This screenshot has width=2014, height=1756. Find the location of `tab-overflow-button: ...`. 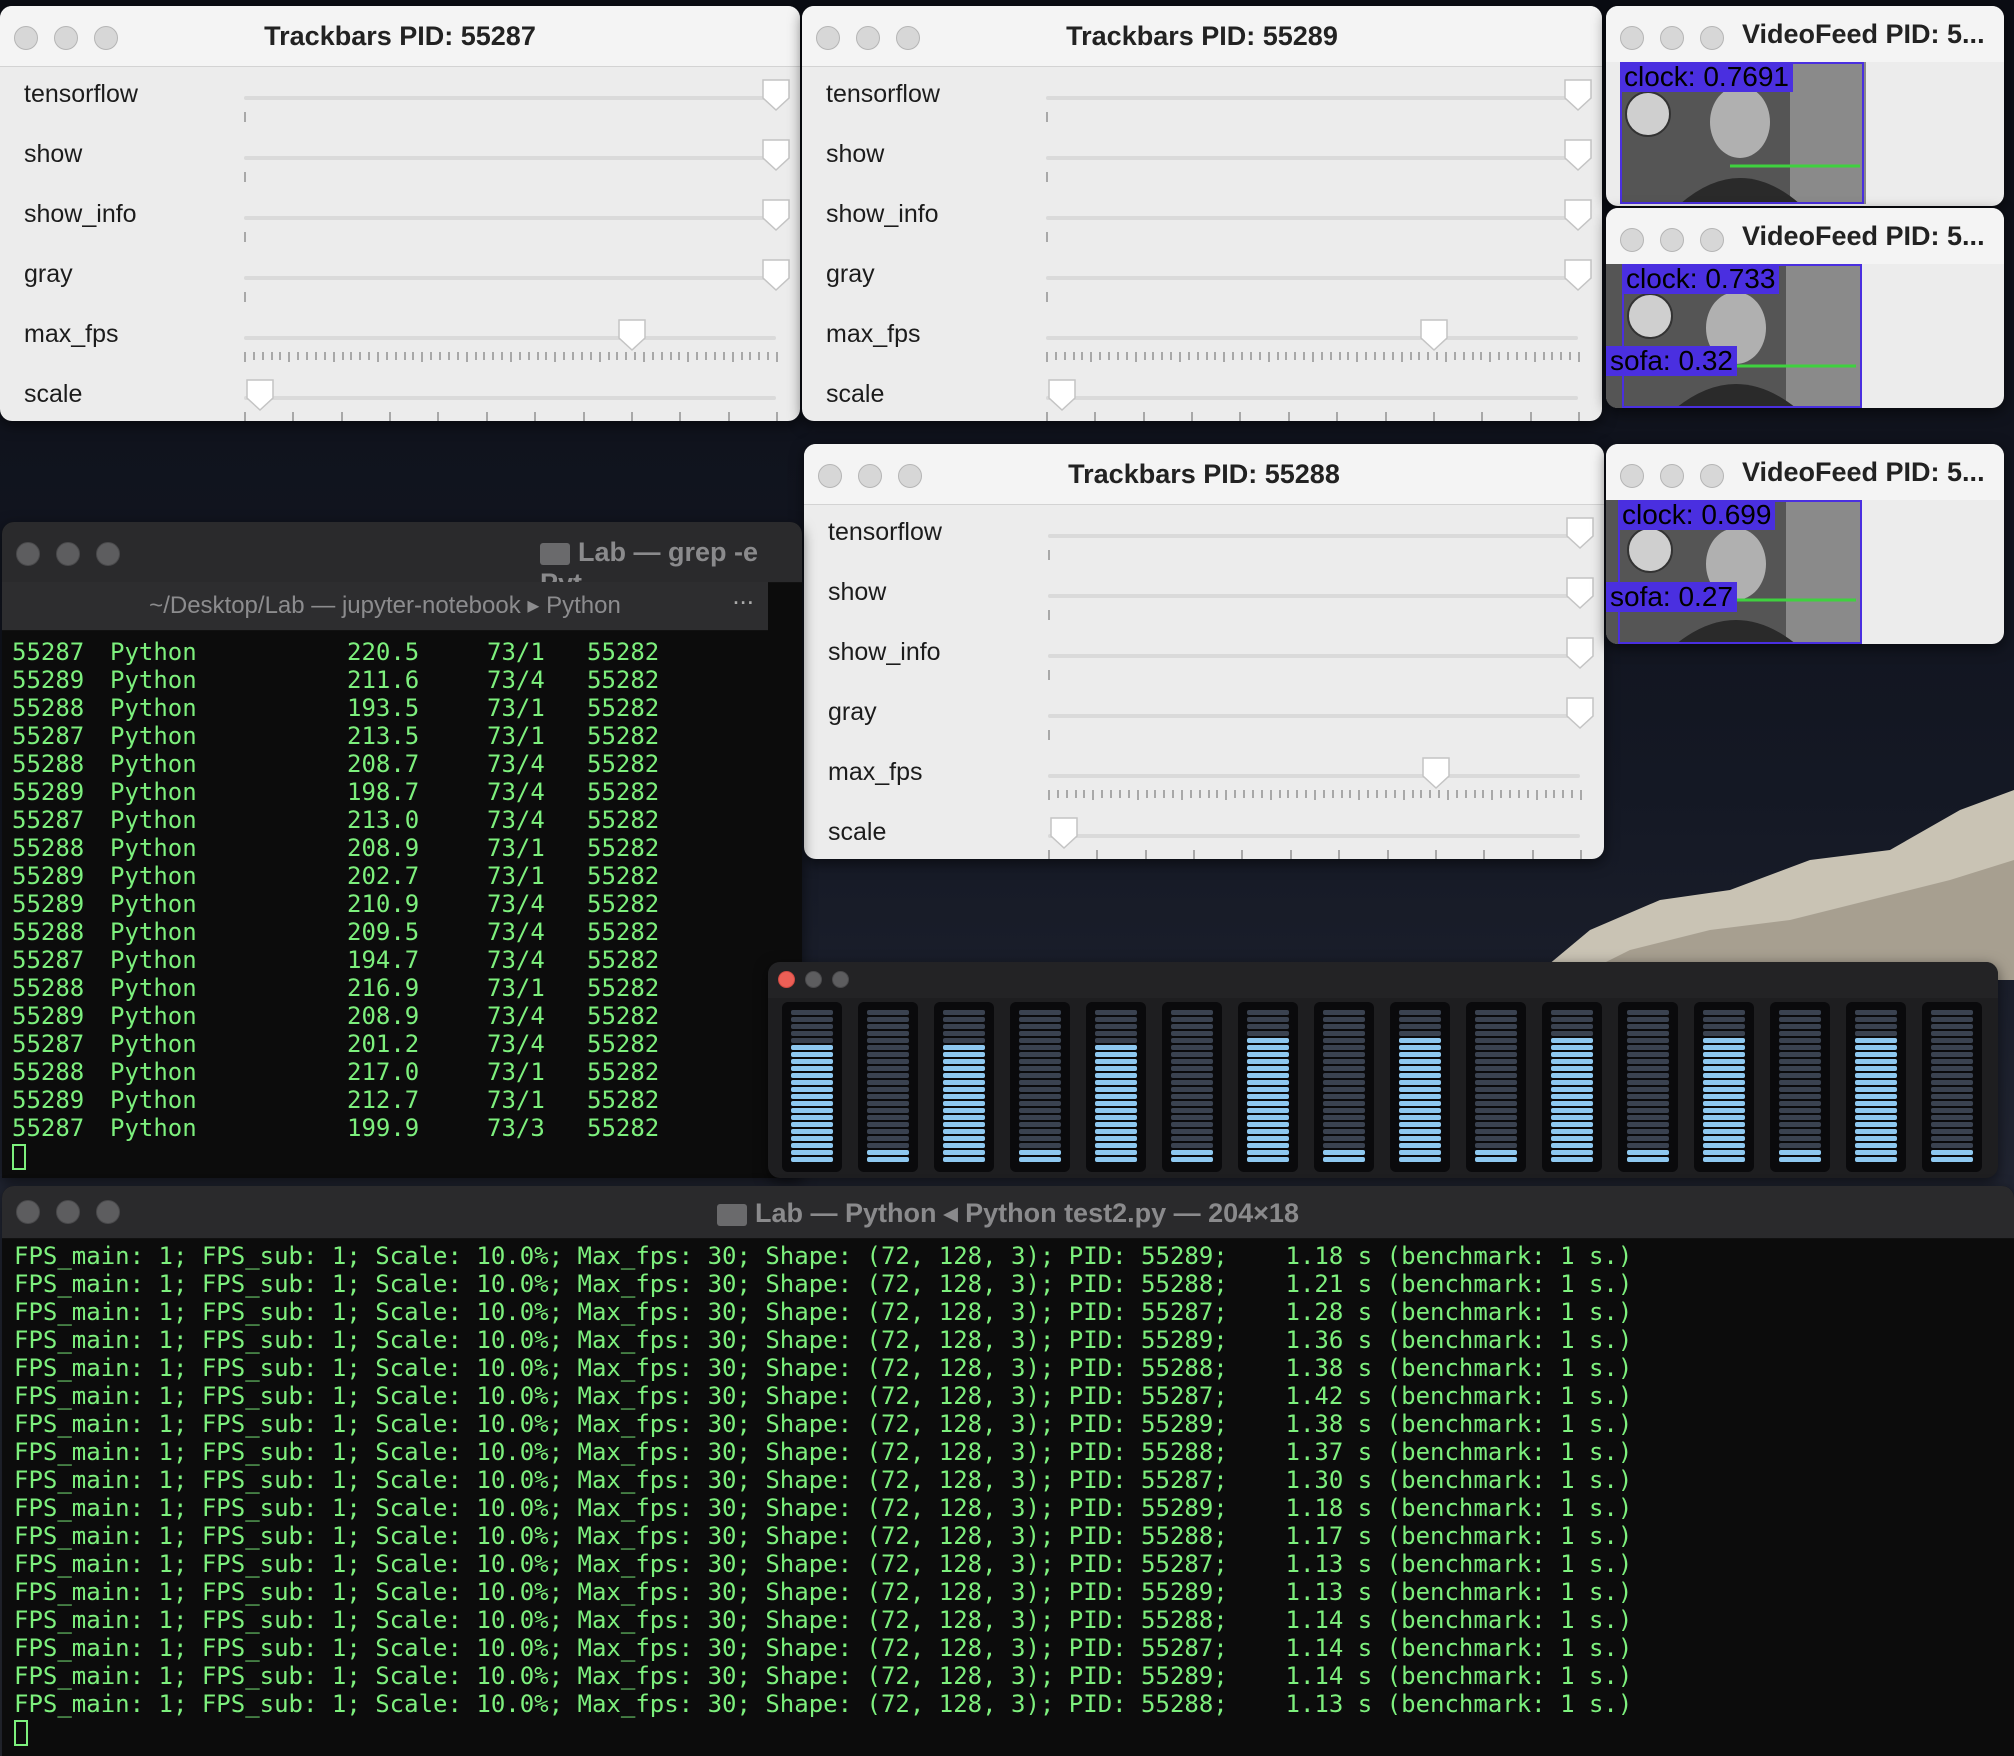

tab-overflow-button: ... is located at coordinates (743, 595).